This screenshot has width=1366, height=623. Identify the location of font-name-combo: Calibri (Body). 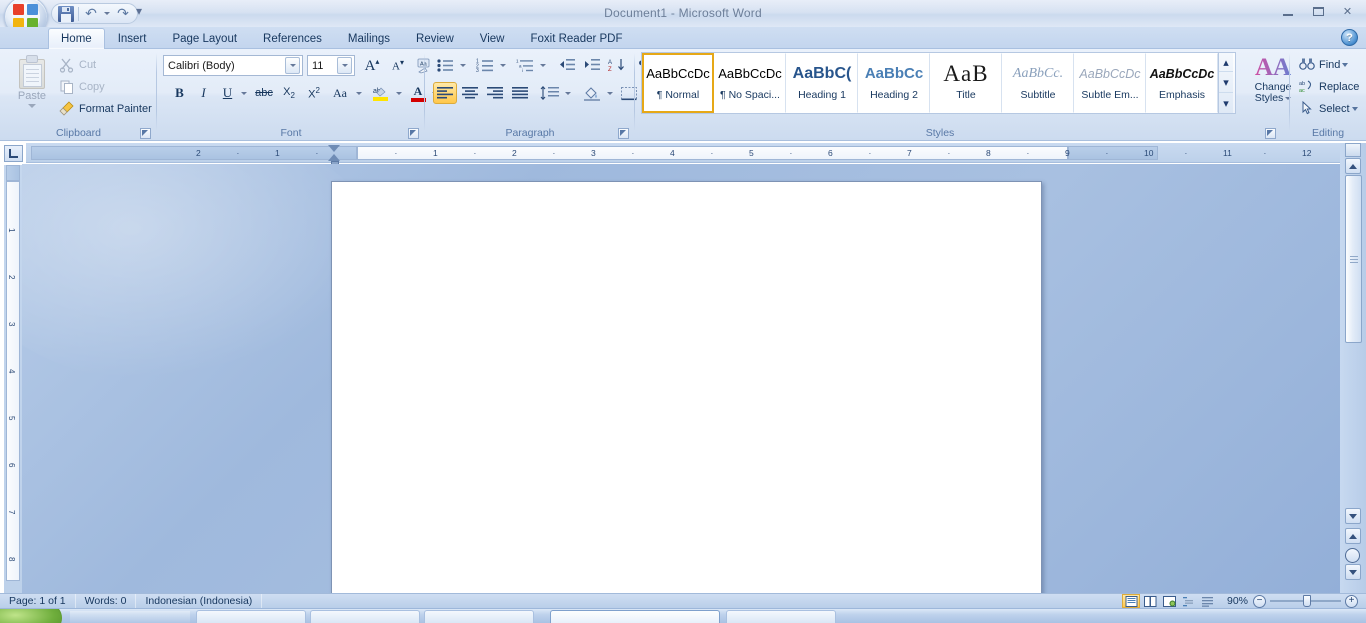
(233, 65).